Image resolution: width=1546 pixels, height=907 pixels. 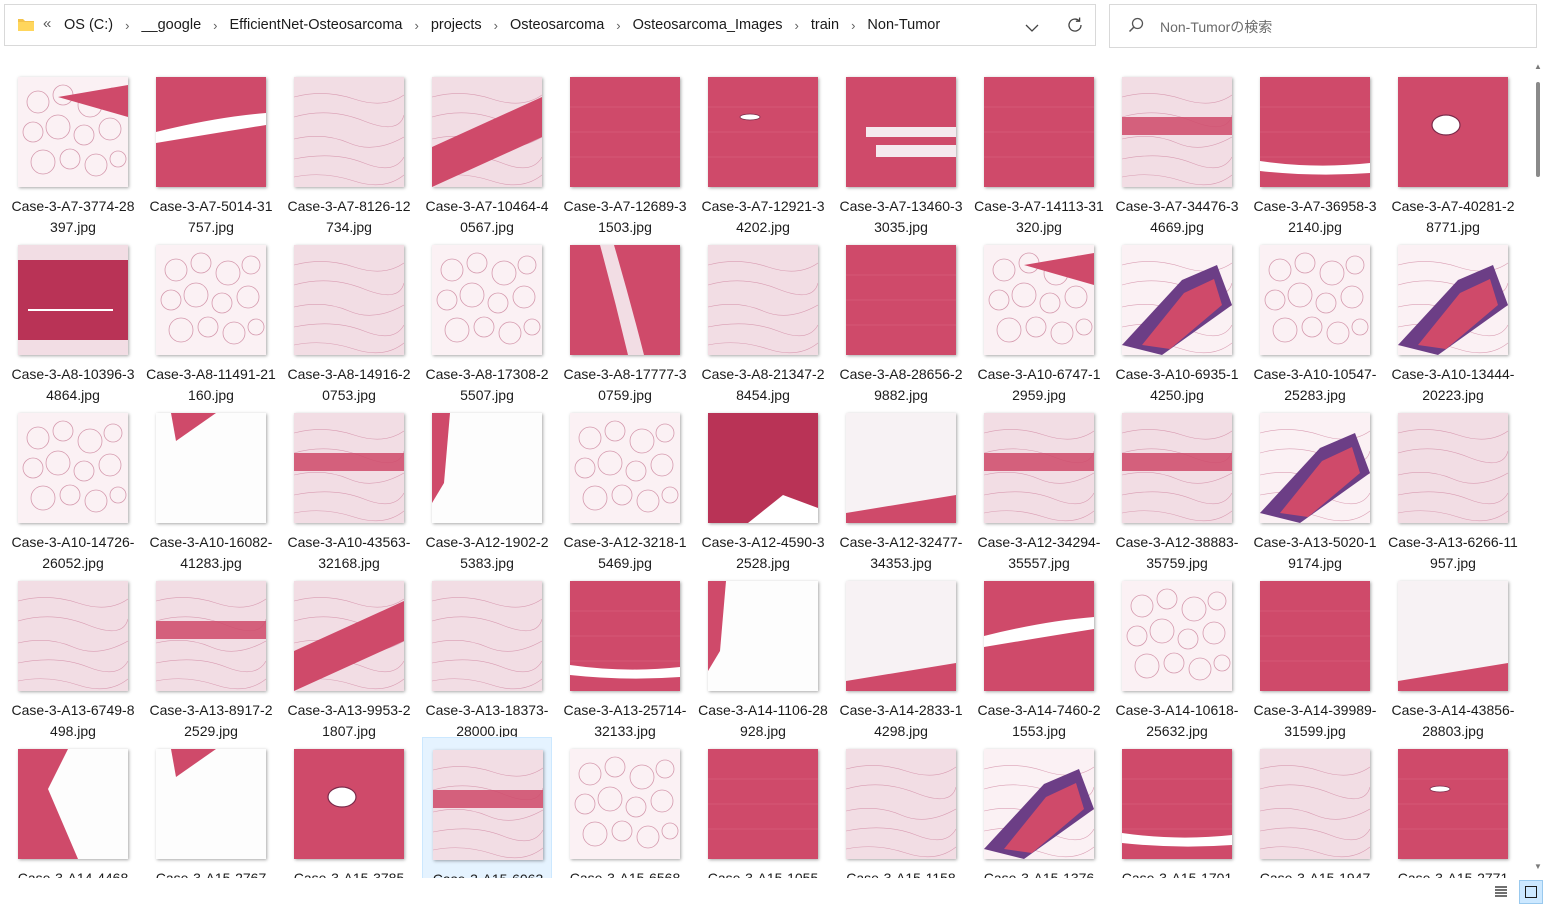 I want to click on file-item: Case-3-A10-13444-20223.jpg, so click(x=1453, y=318).